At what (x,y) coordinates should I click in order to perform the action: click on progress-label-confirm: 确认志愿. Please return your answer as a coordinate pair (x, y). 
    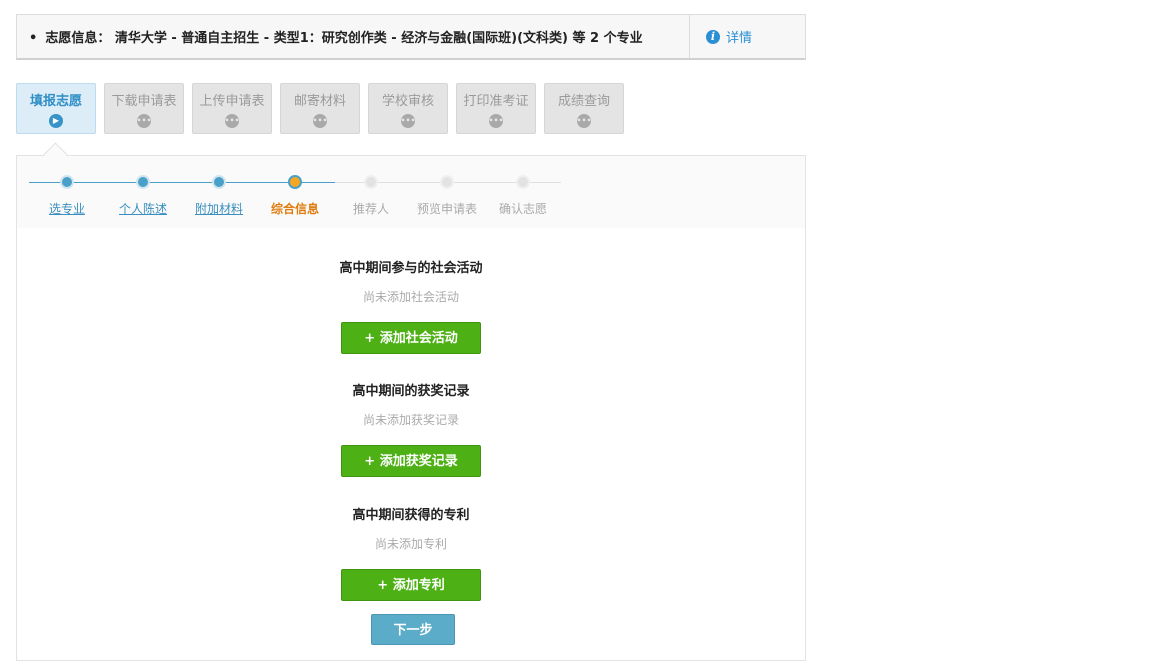
    Looking at the image, I should click on (523, 209).